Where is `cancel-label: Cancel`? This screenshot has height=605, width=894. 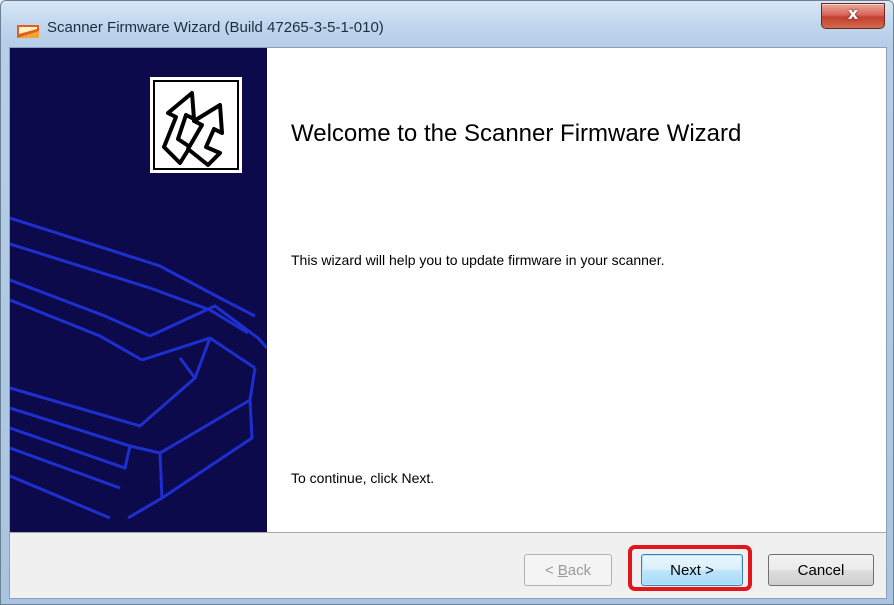
cancel-label: Cancel is located at coordinates (821, 570).